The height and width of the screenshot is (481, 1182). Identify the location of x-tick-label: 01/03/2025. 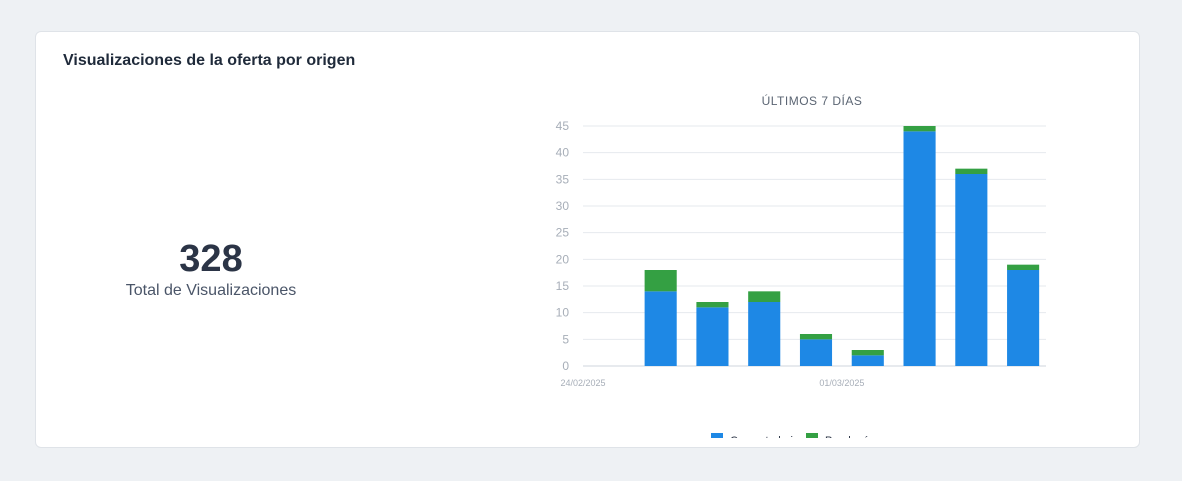
(841, 383).